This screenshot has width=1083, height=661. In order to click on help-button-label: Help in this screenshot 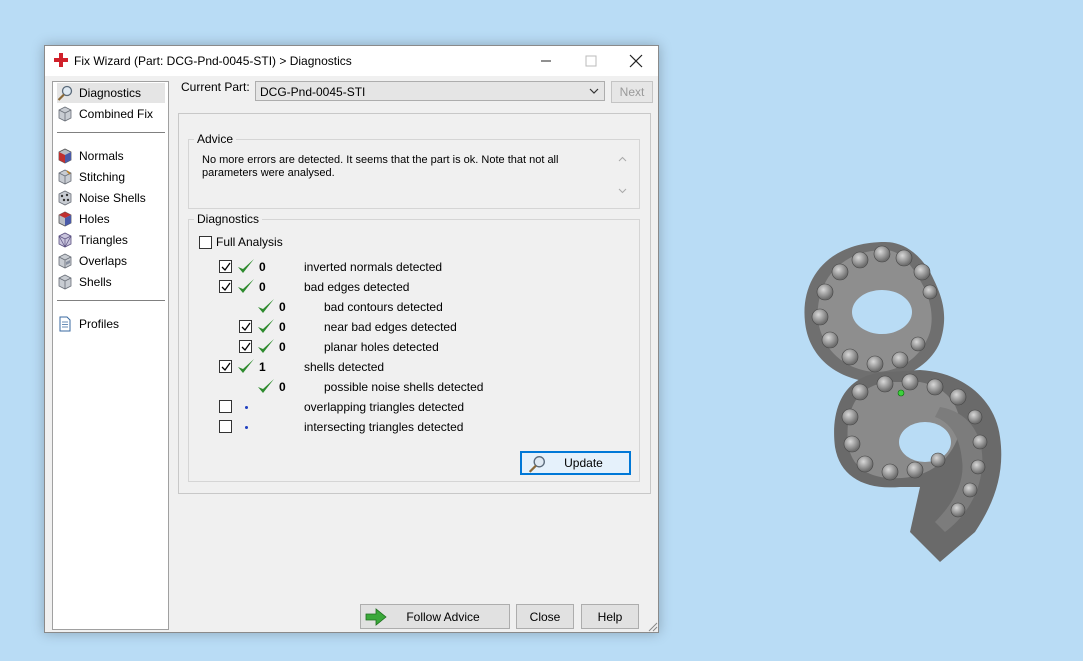, I will do `click(610, 616)`.